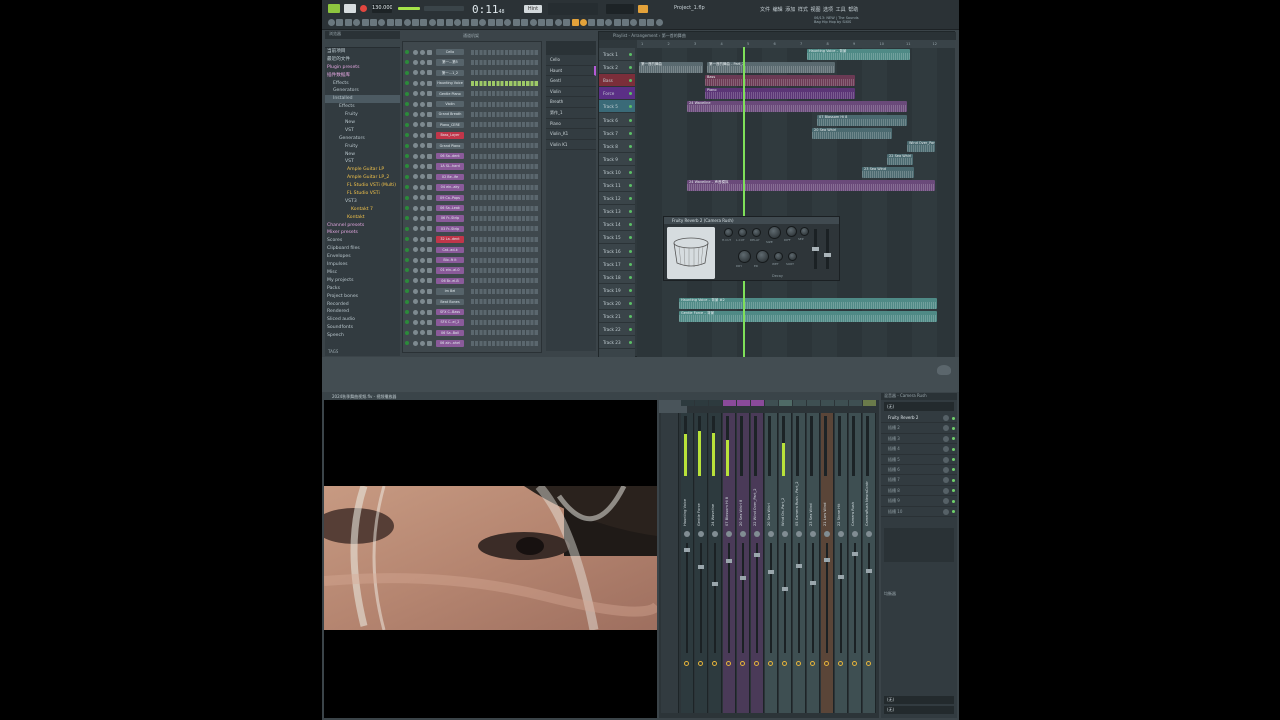 The width and height of the screenshot is (1280, 720). I want to click on browser-item: Ample Guitar LP, so click(362, 170).